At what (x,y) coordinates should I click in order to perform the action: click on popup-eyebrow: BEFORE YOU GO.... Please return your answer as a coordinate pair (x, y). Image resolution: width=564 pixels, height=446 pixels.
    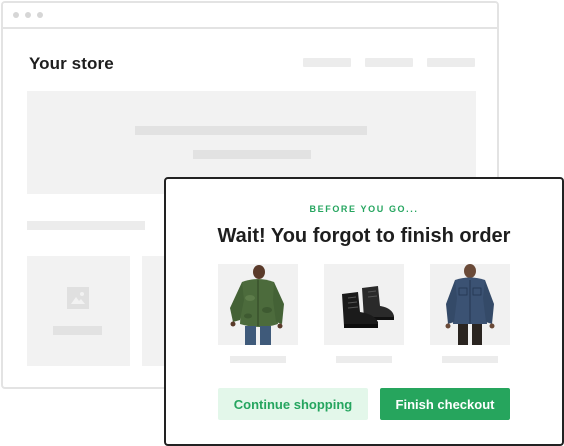
    Looking at the image, I should click on (364, 209).